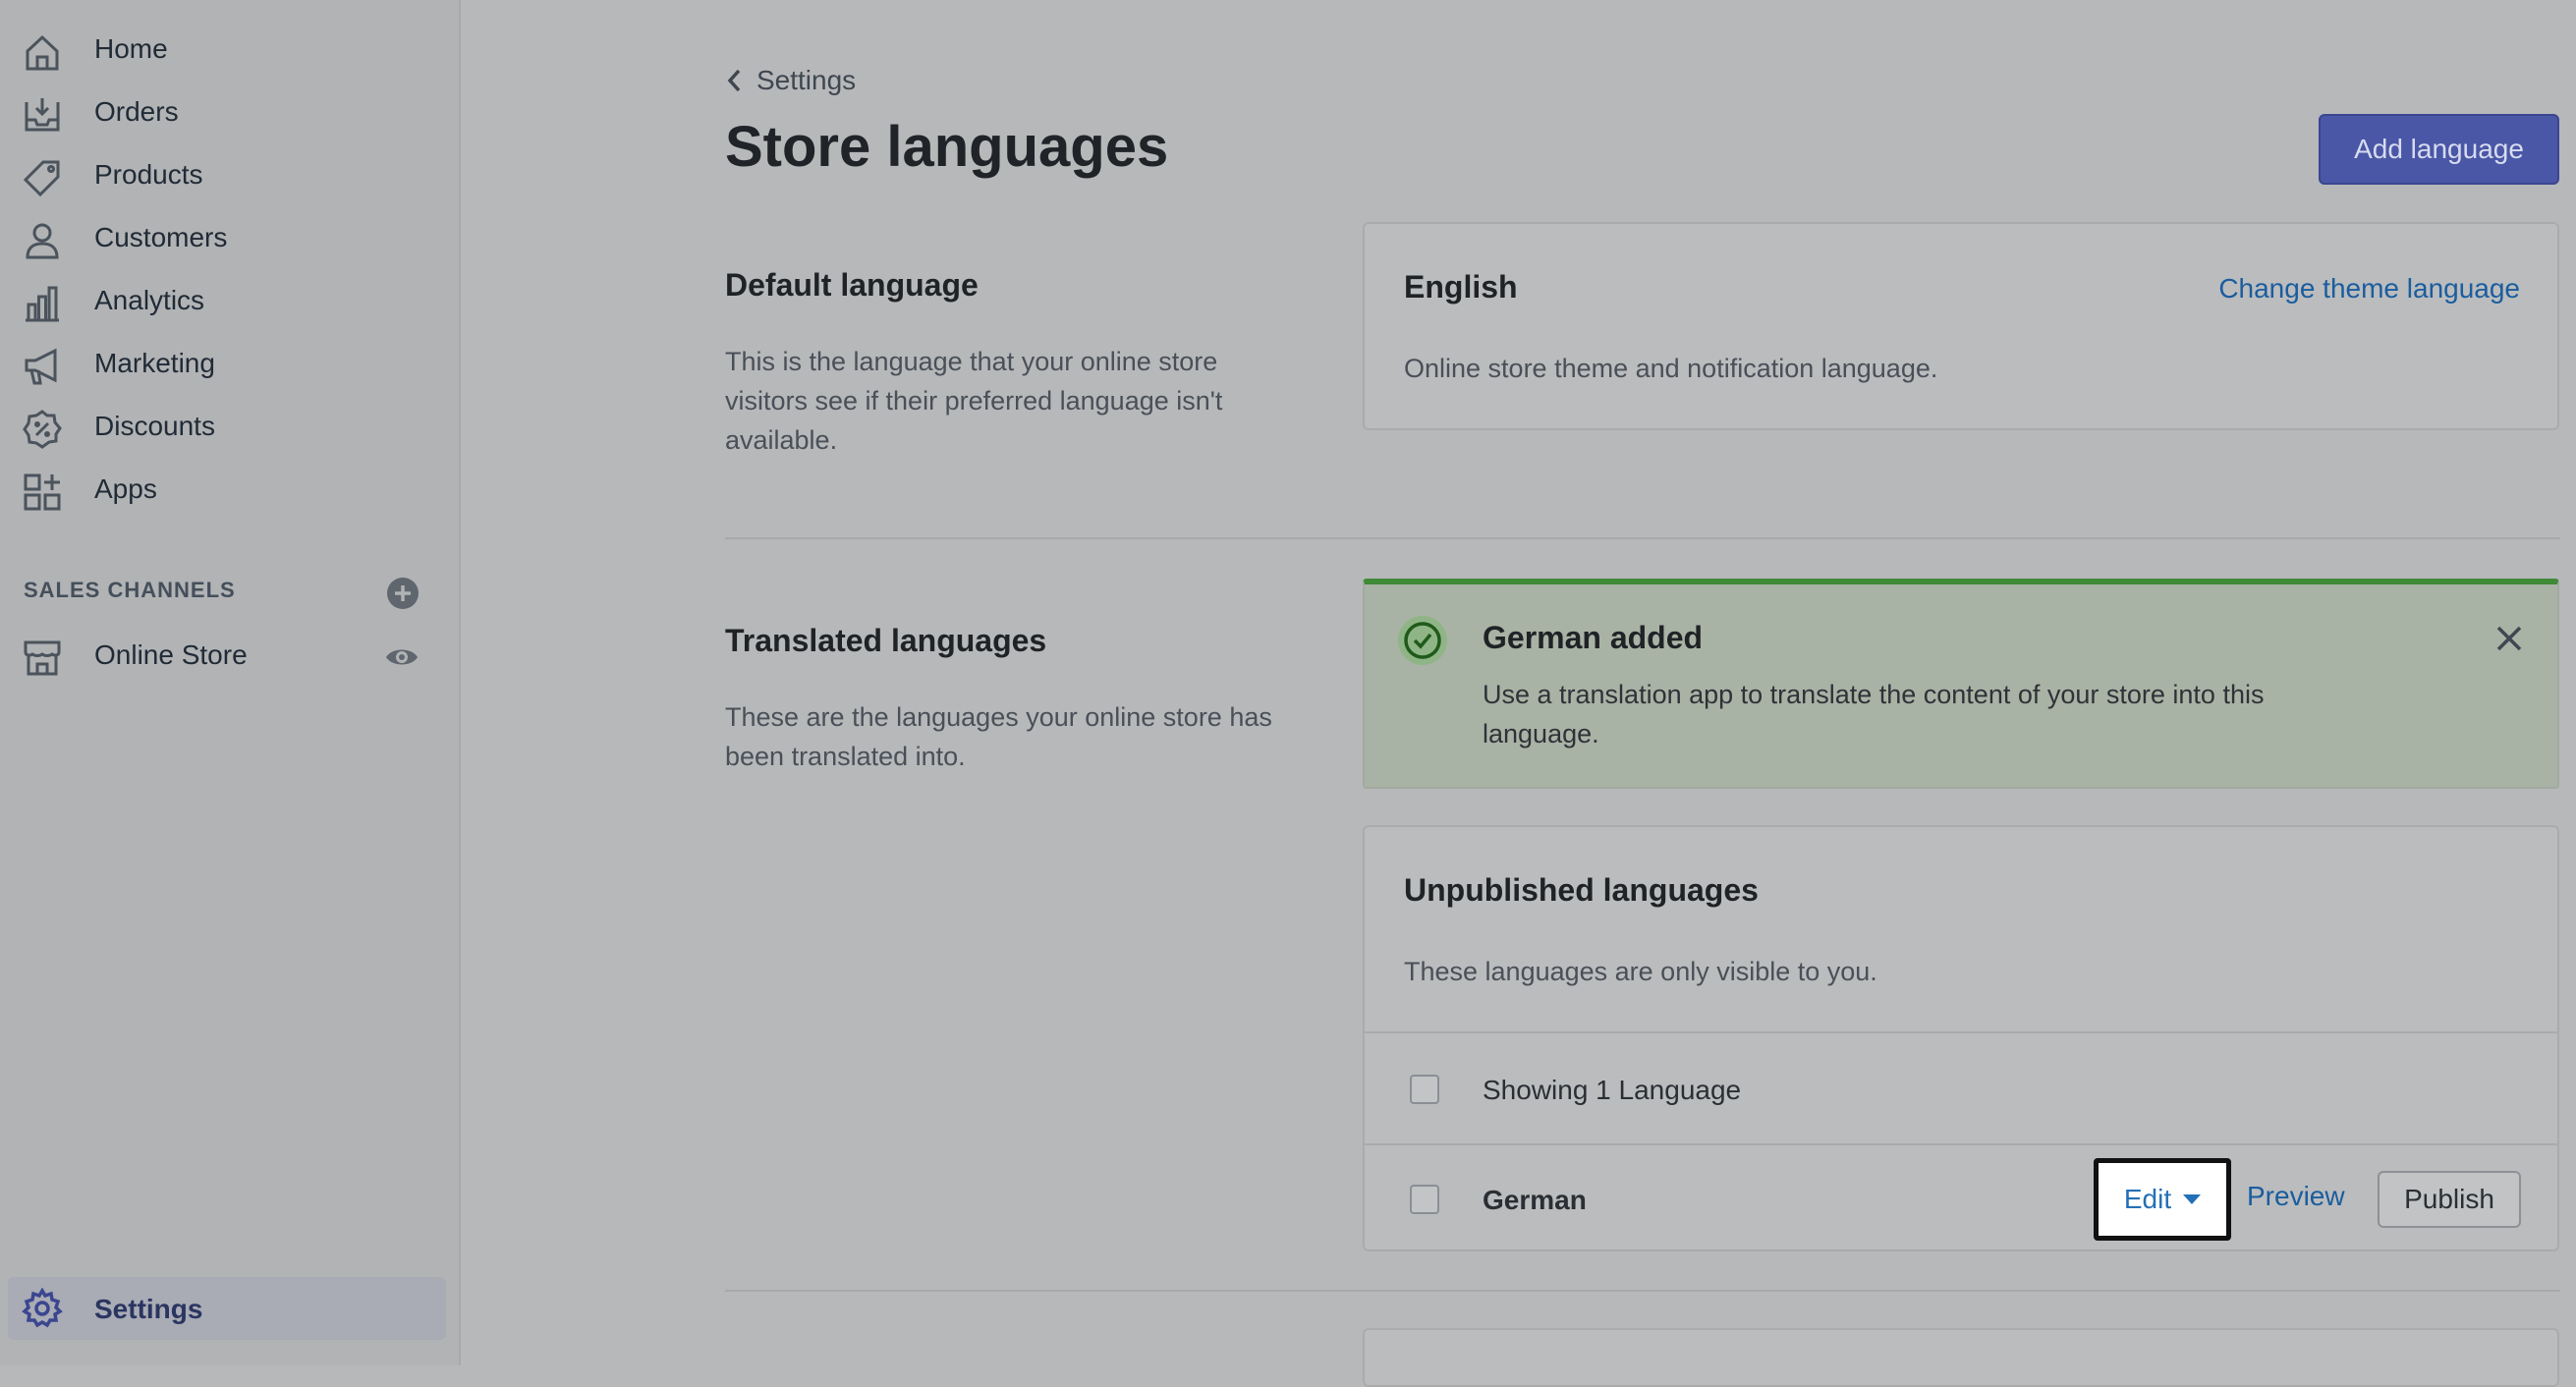 The height and width of the screenshot is (1387, 2576). What do you see at coordinates (401, 657) in the screenshot?
I see `eye-icon` at bounding box center [401, 657].